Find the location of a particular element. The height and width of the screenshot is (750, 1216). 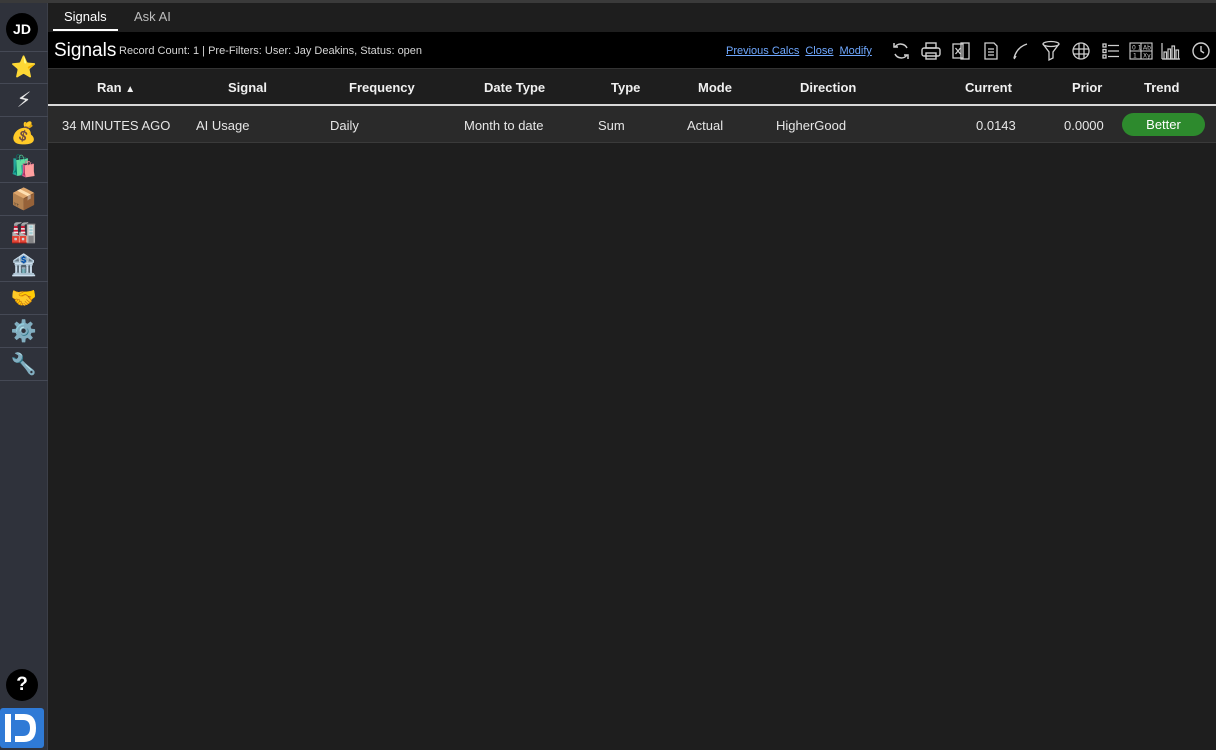

page-title: Signals is located at coordinates (85, 50).